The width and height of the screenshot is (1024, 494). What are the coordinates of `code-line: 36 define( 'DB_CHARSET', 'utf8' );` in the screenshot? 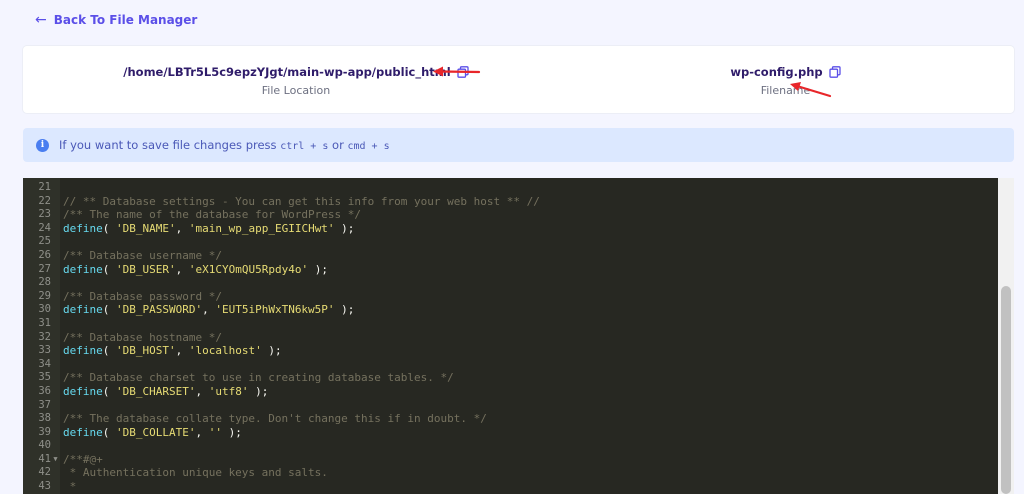 It's located at (510, 392).